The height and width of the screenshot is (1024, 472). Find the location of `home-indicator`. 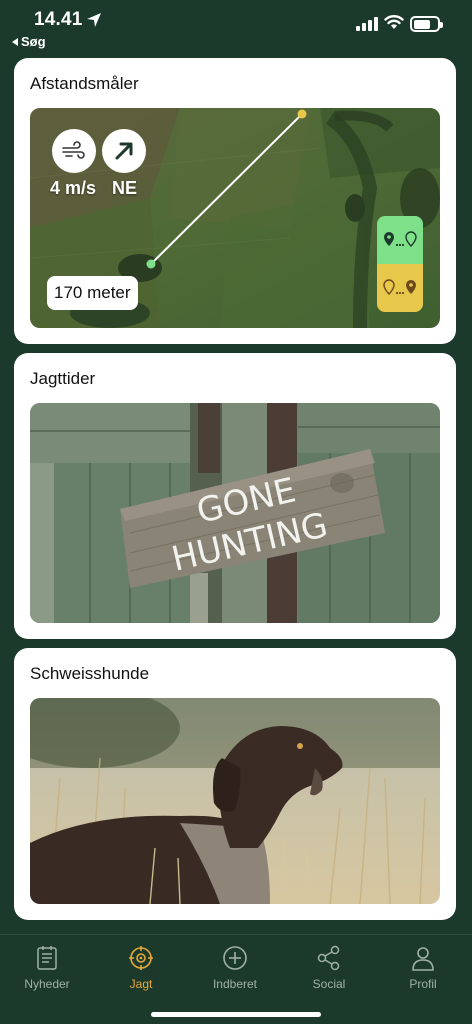

home-indicator is located at coordinates (236, 1014).